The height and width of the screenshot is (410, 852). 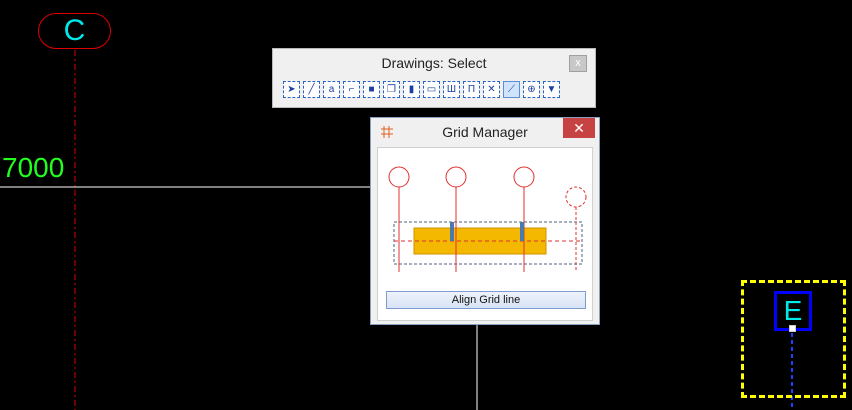 I want to click on rectangle-icon: ▭, so click(x=431, y=89).